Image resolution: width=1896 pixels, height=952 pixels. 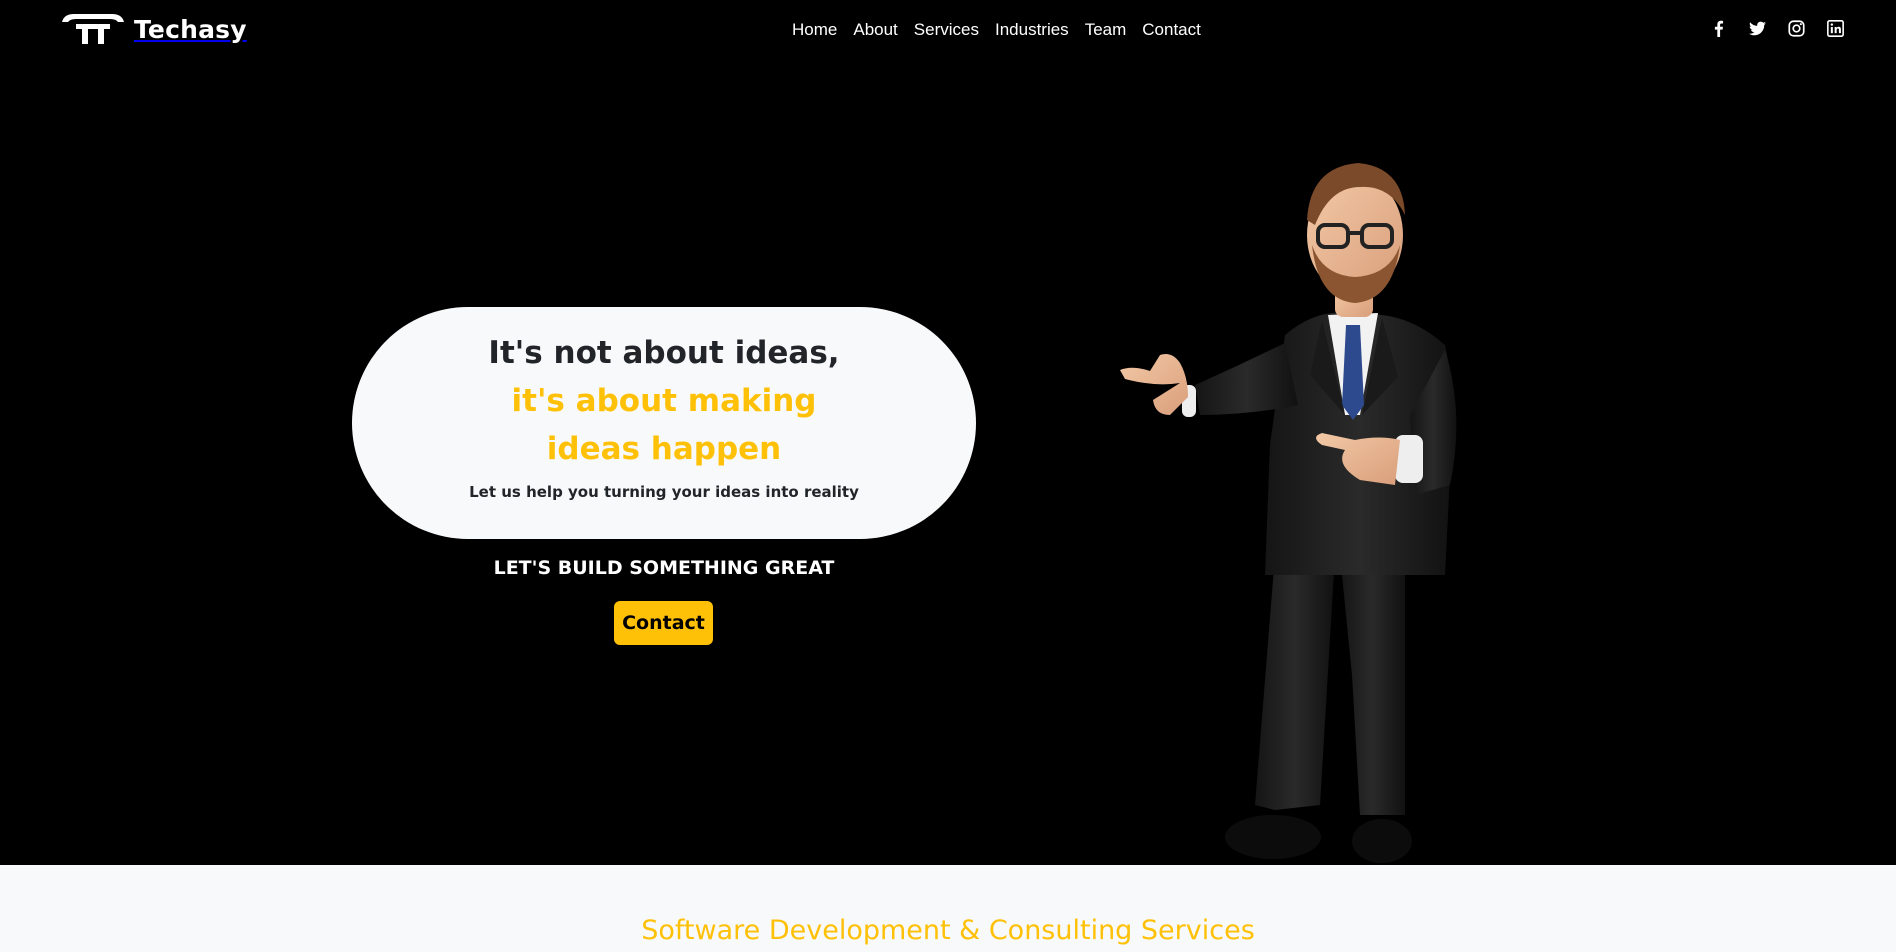 I want to click on headline-line-2: it's about making, so click(x=664, y=401).